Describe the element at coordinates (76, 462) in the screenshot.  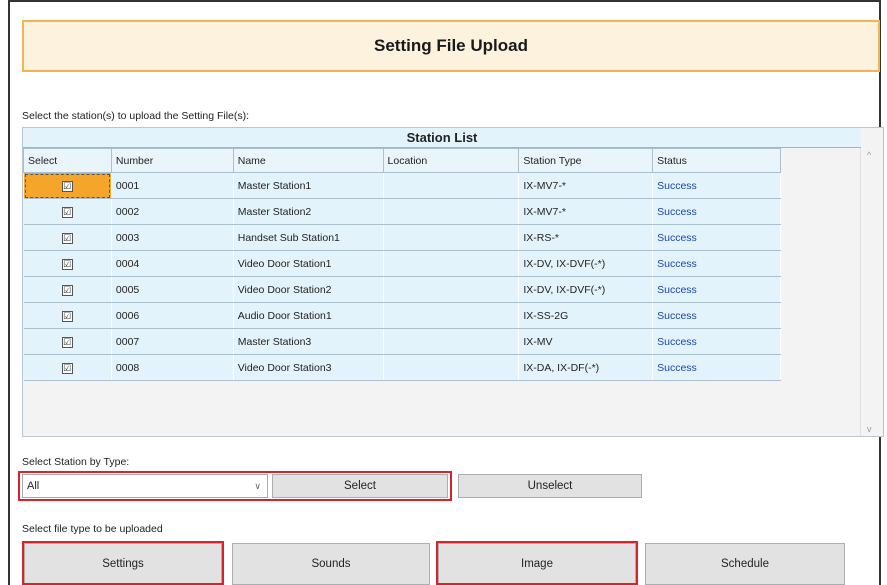
I see `select-by-type-label: Select Station by Type:` at that location.